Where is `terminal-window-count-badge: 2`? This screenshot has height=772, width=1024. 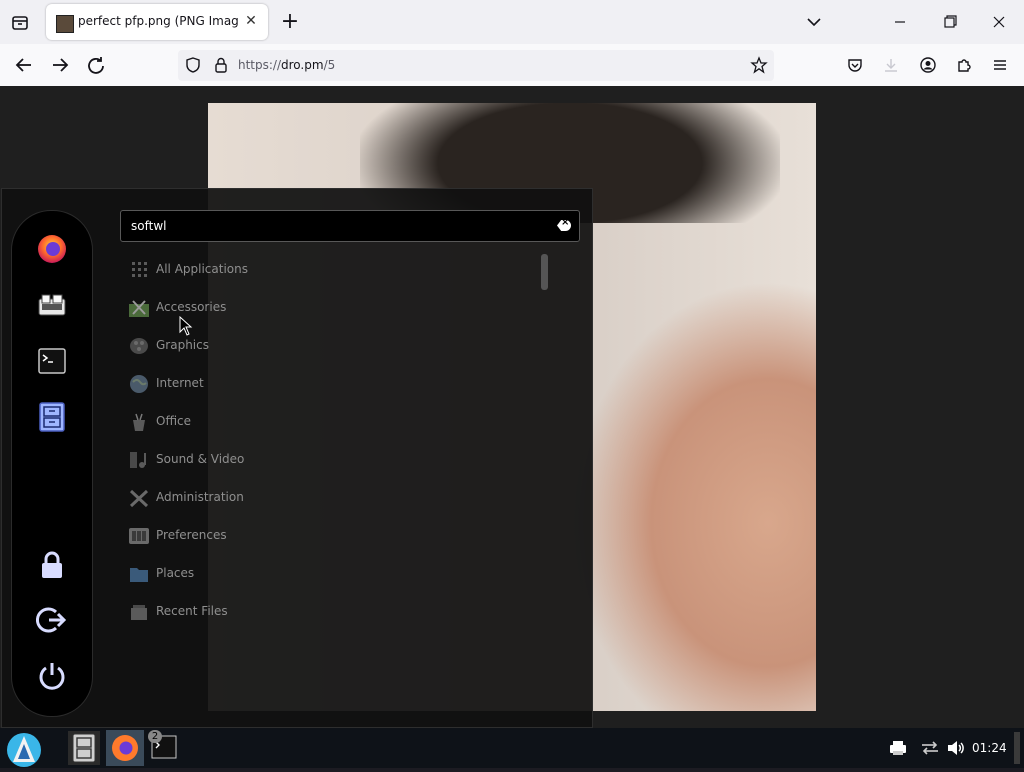 terminal-window-count-badge: 2 is located at coordinates (155, 736).